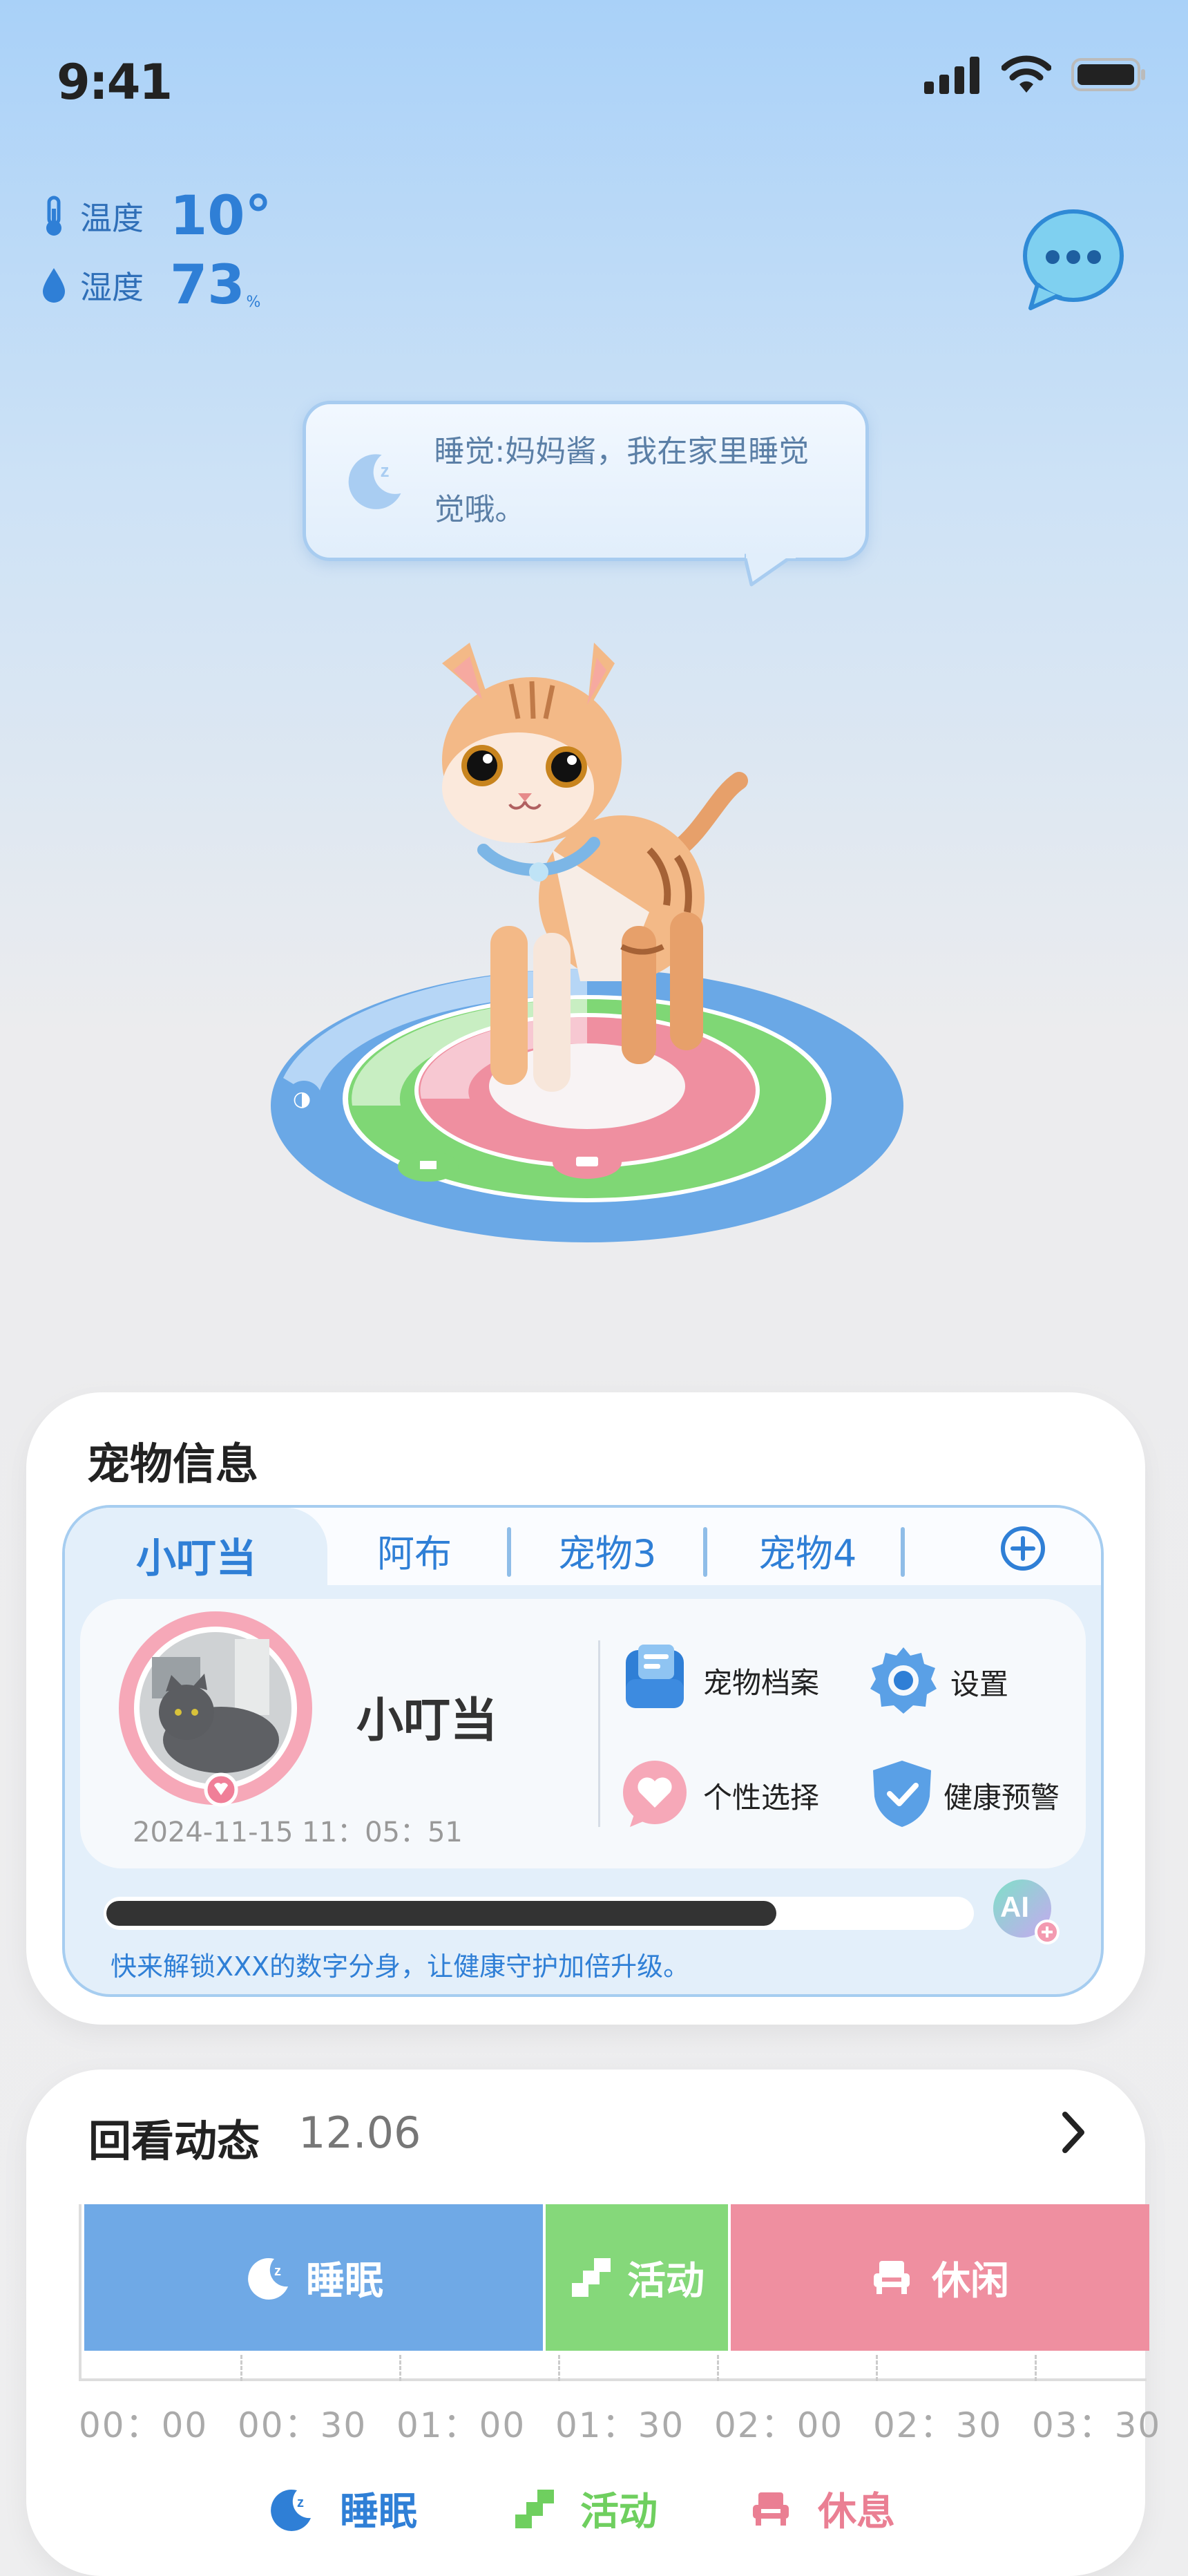  I want to click on bubble-tail, so click(770, 570).